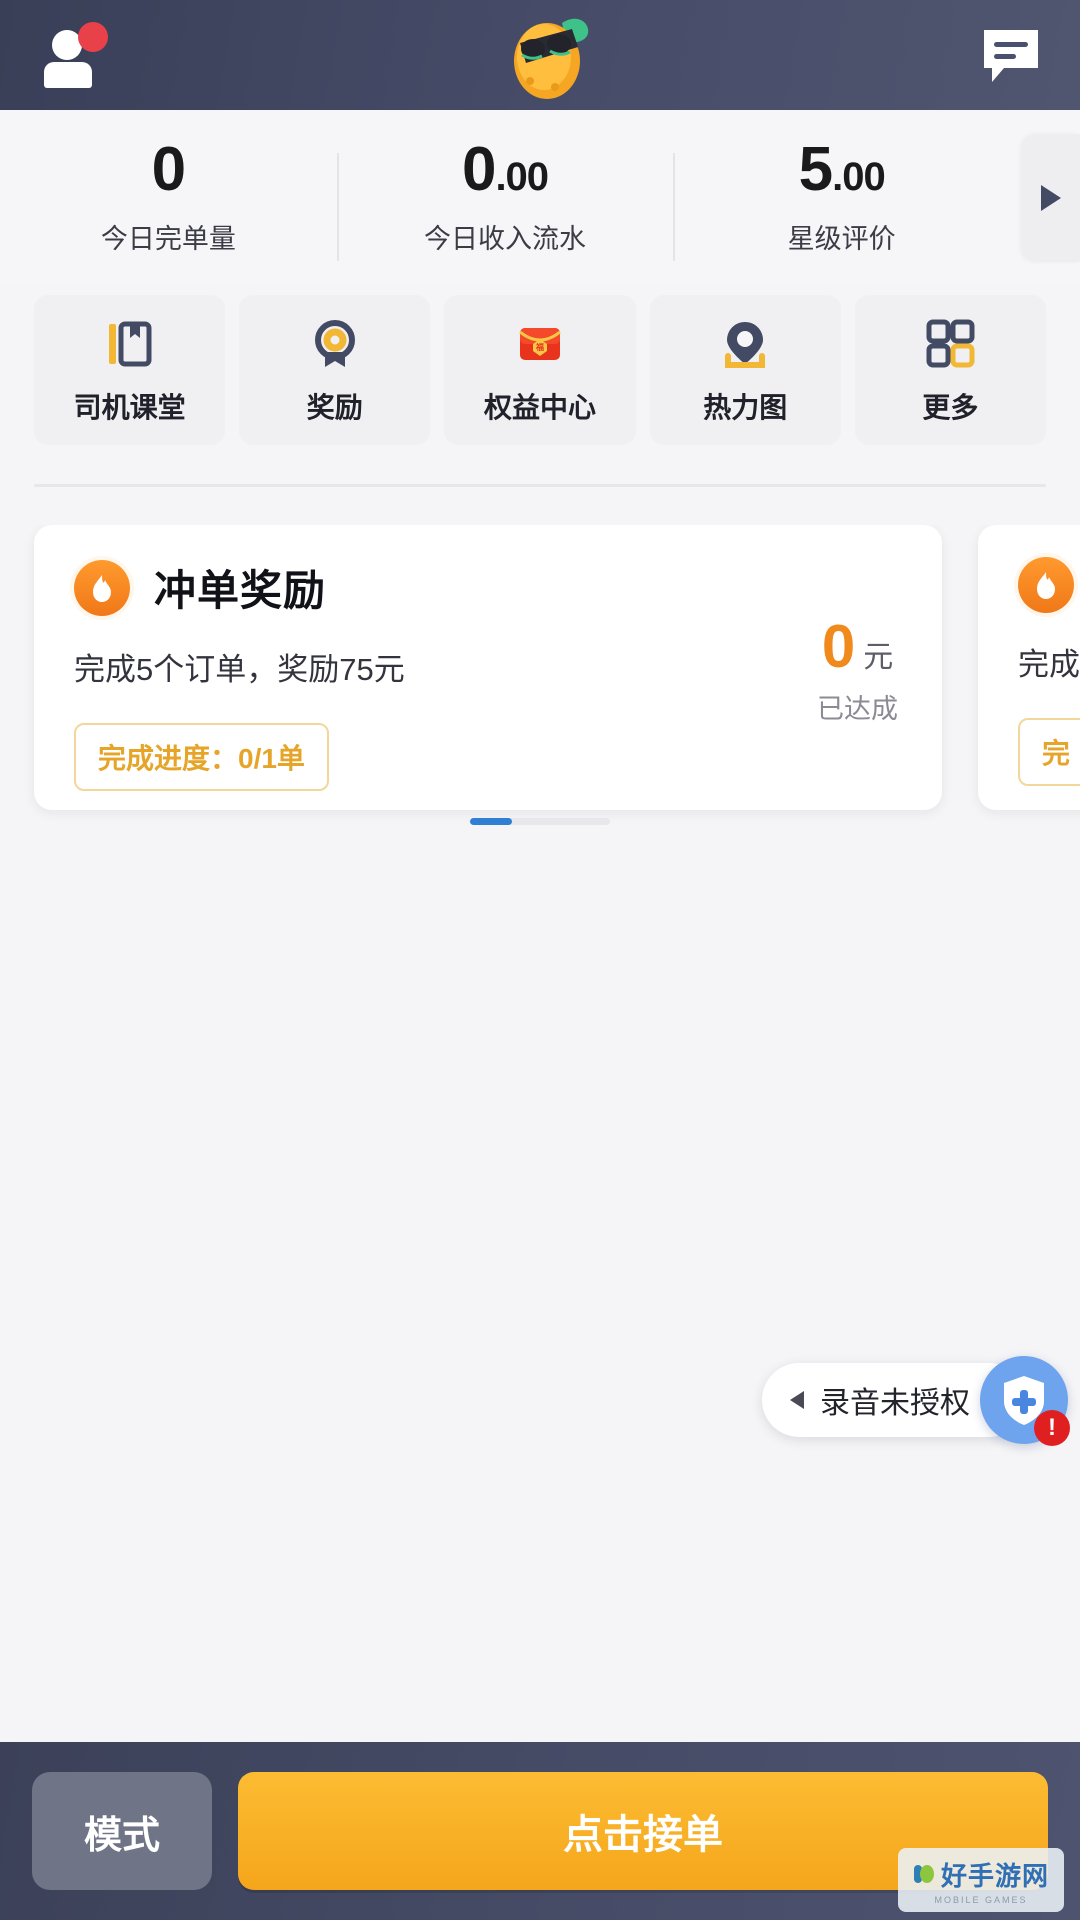  I want to click on chat-bubble-icon, so click(1011, 56).